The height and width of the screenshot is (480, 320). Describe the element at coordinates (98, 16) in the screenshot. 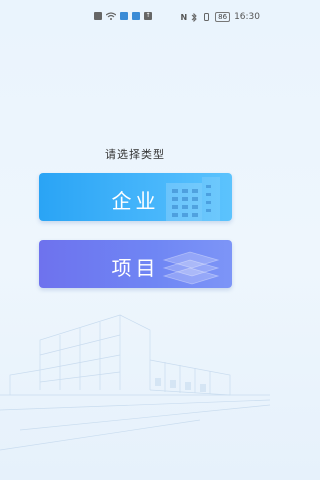

I see `notification-icon` at that location.